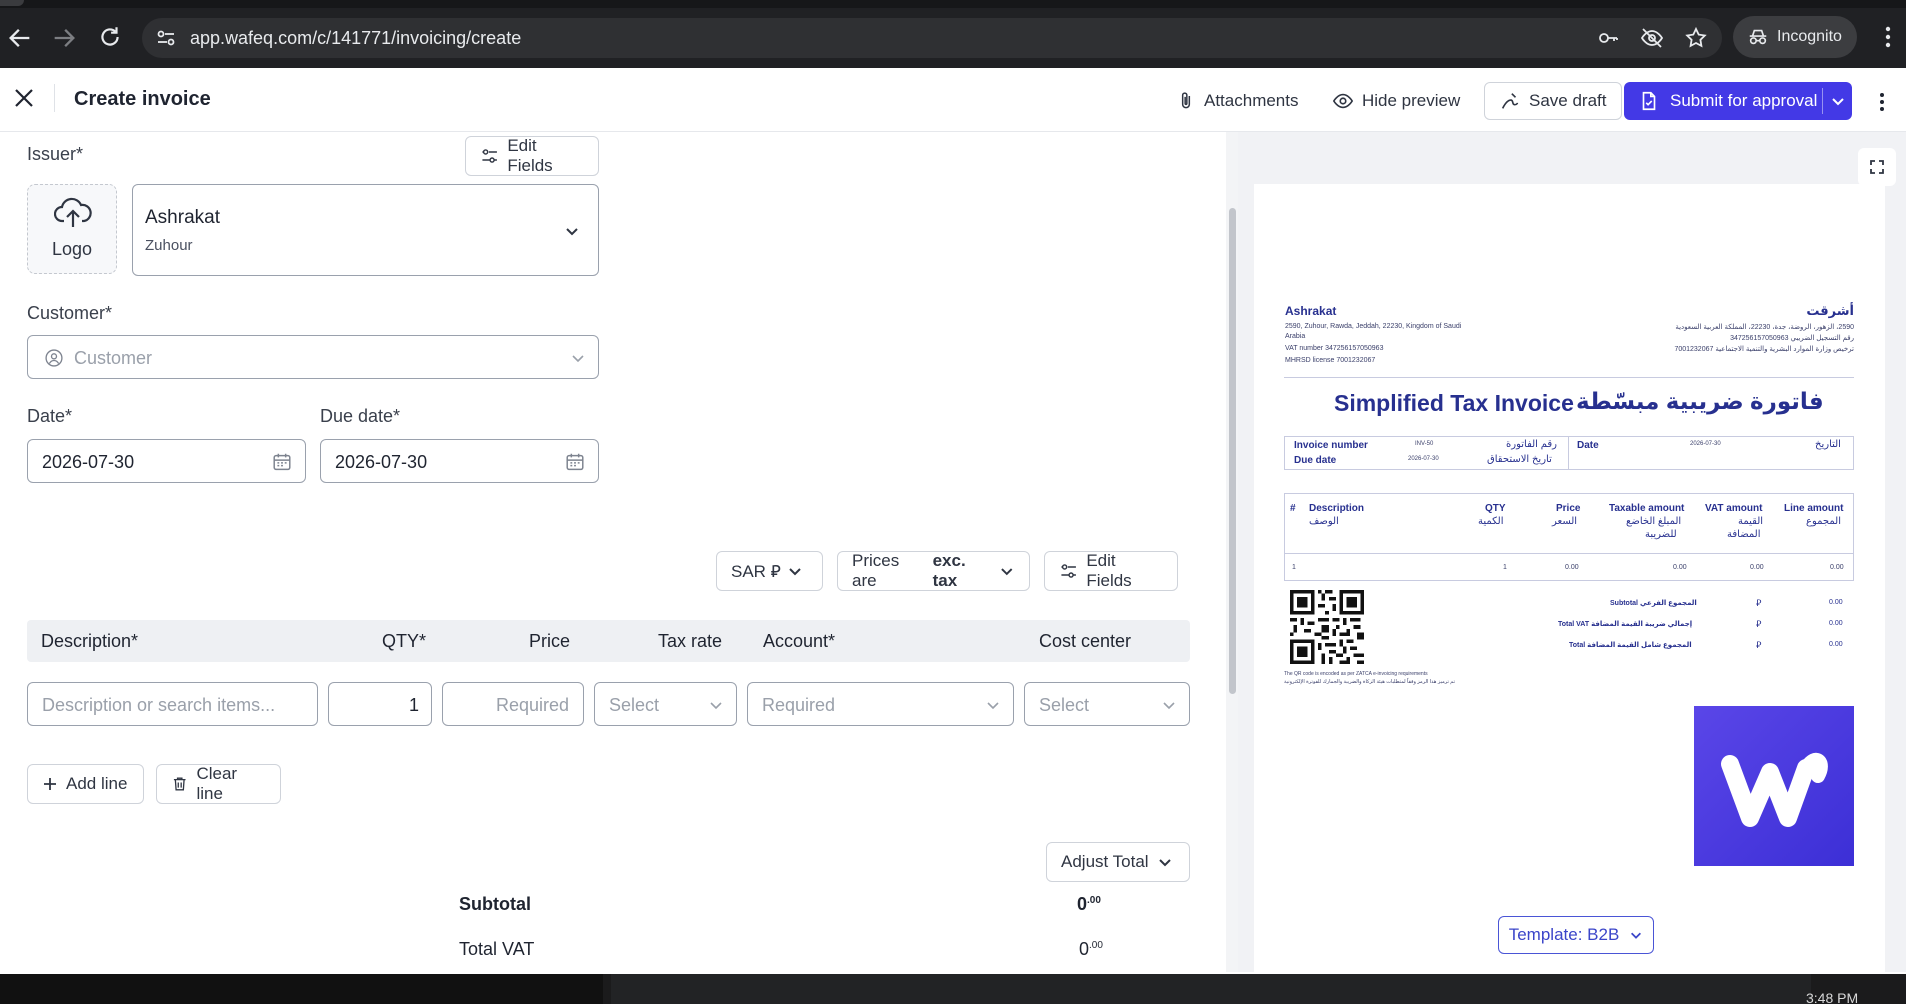  I want to click on edit-fields-button-lines: Edit Fields, so click(1111, 571).